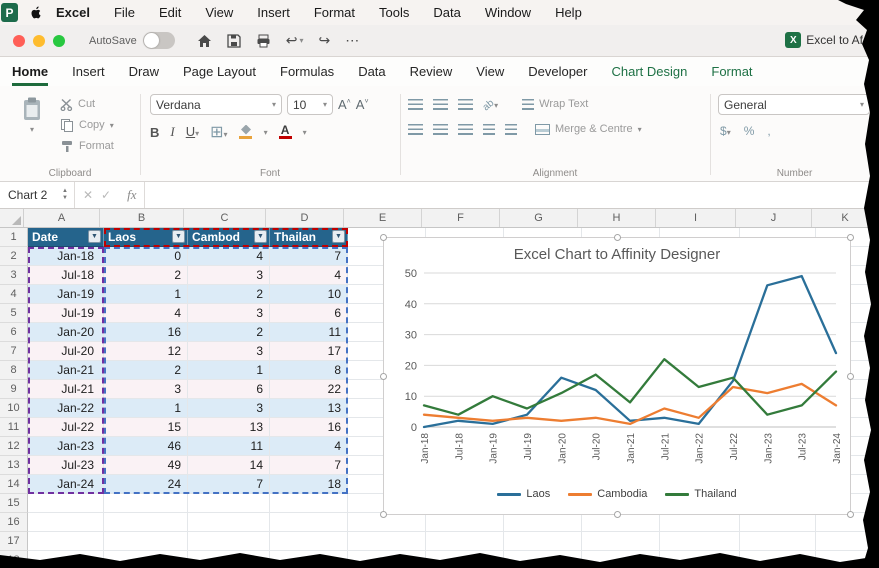 The image size is (879, 568). Describe the element at coordinates (144, 71) in the screenshot. I see `tab-draw: Draw` at that location.